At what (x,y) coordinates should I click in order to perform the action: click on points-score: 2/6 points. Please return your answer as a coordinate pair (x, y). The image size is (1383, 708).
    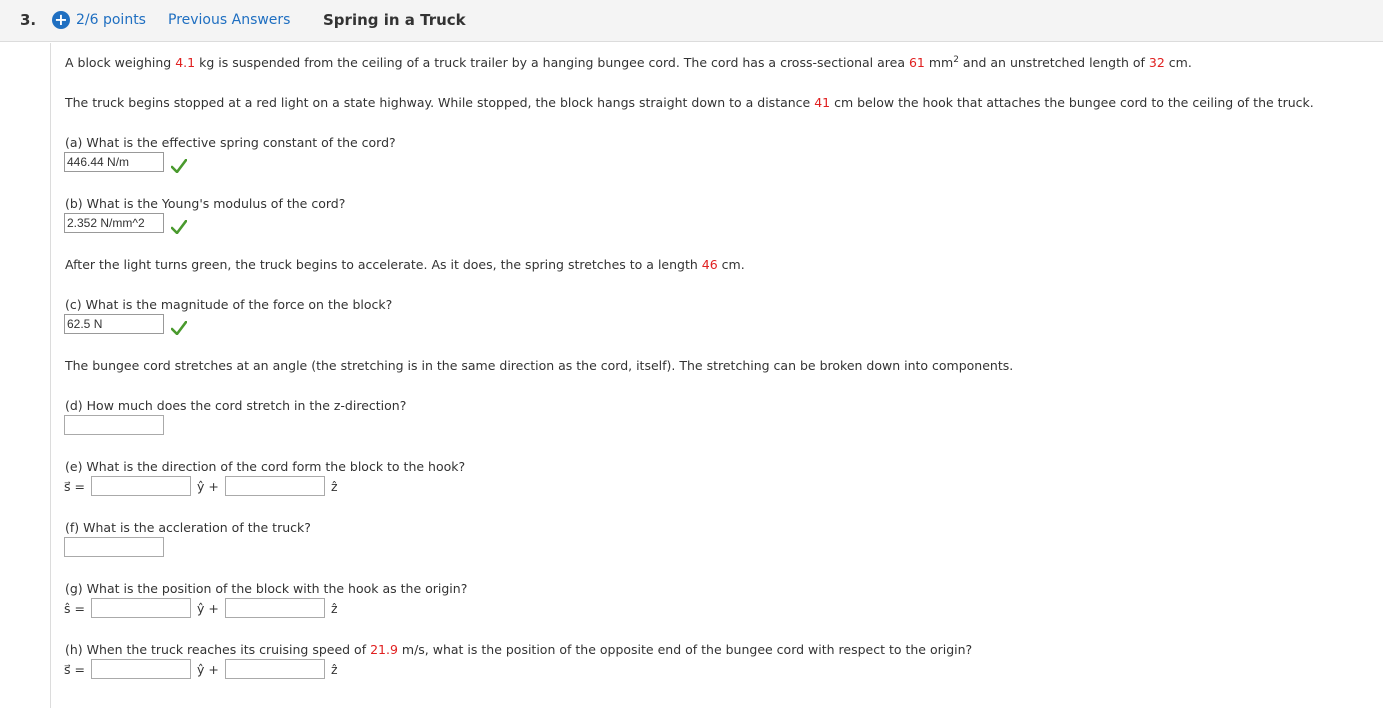
    Looking at the image, I should click on (111, 20).